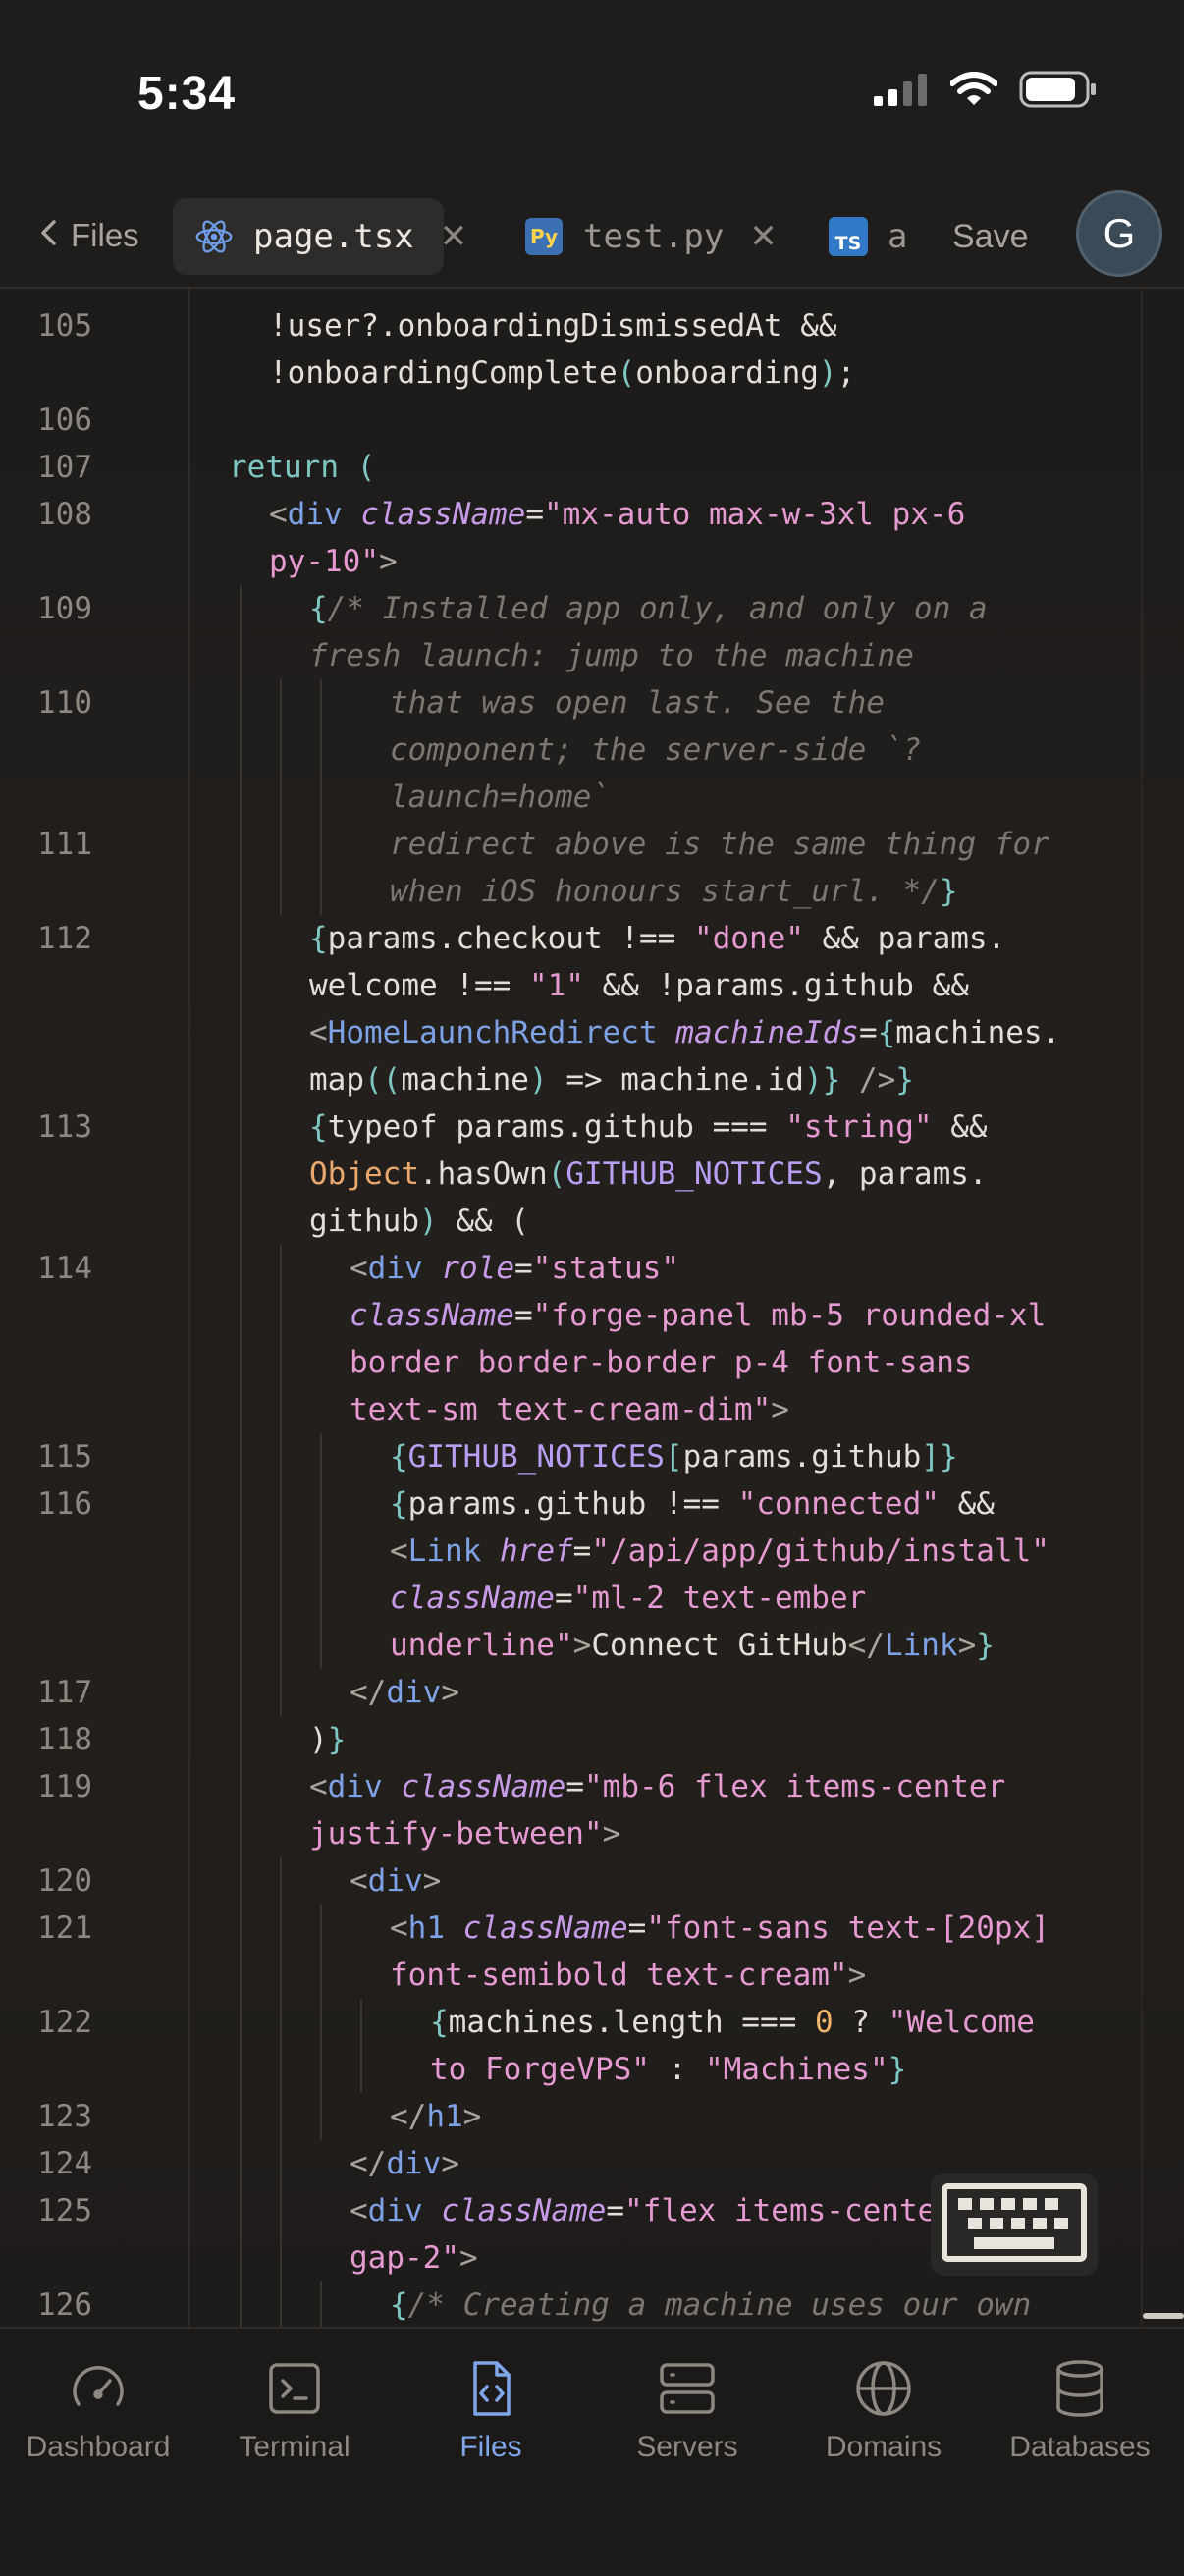 Image resolution: width=1184 pixels, height=2576 pixels. What do you see at coordinates (720, 844) in the screenshot?
I see `code-token: redirect above is the same thing for` at bounding box center [720, 844].